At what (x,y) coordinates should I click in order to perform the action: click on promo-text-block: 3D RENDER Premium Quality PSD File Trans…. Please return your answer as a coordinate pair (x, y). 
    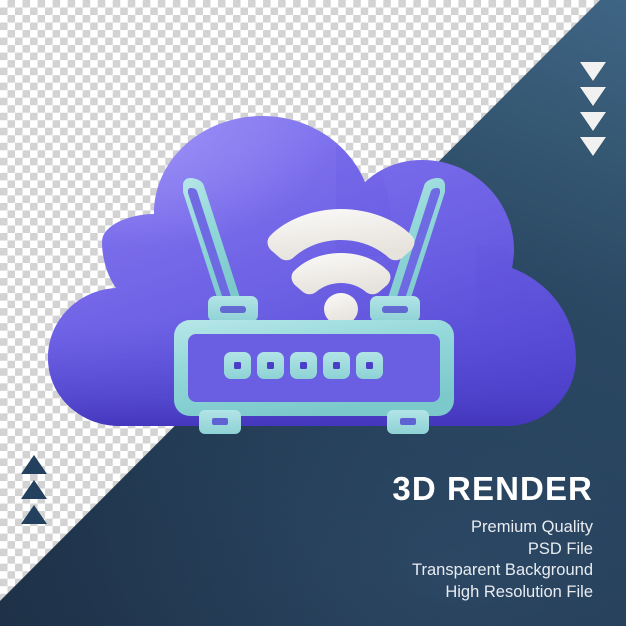
    Looking at the image, I should click on (428, 536).